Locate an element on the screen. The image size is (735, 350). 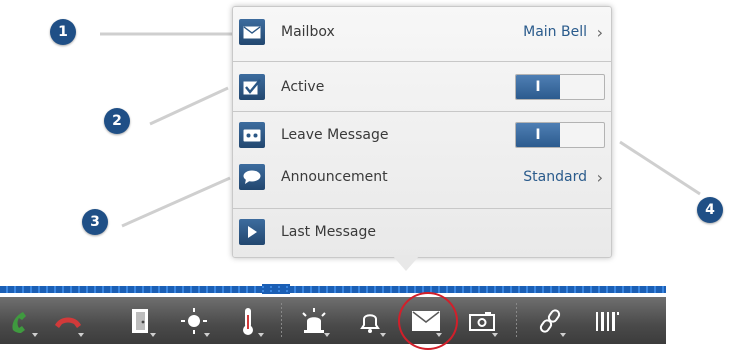
bottom-toolbar is located at coordinates (333, 320).